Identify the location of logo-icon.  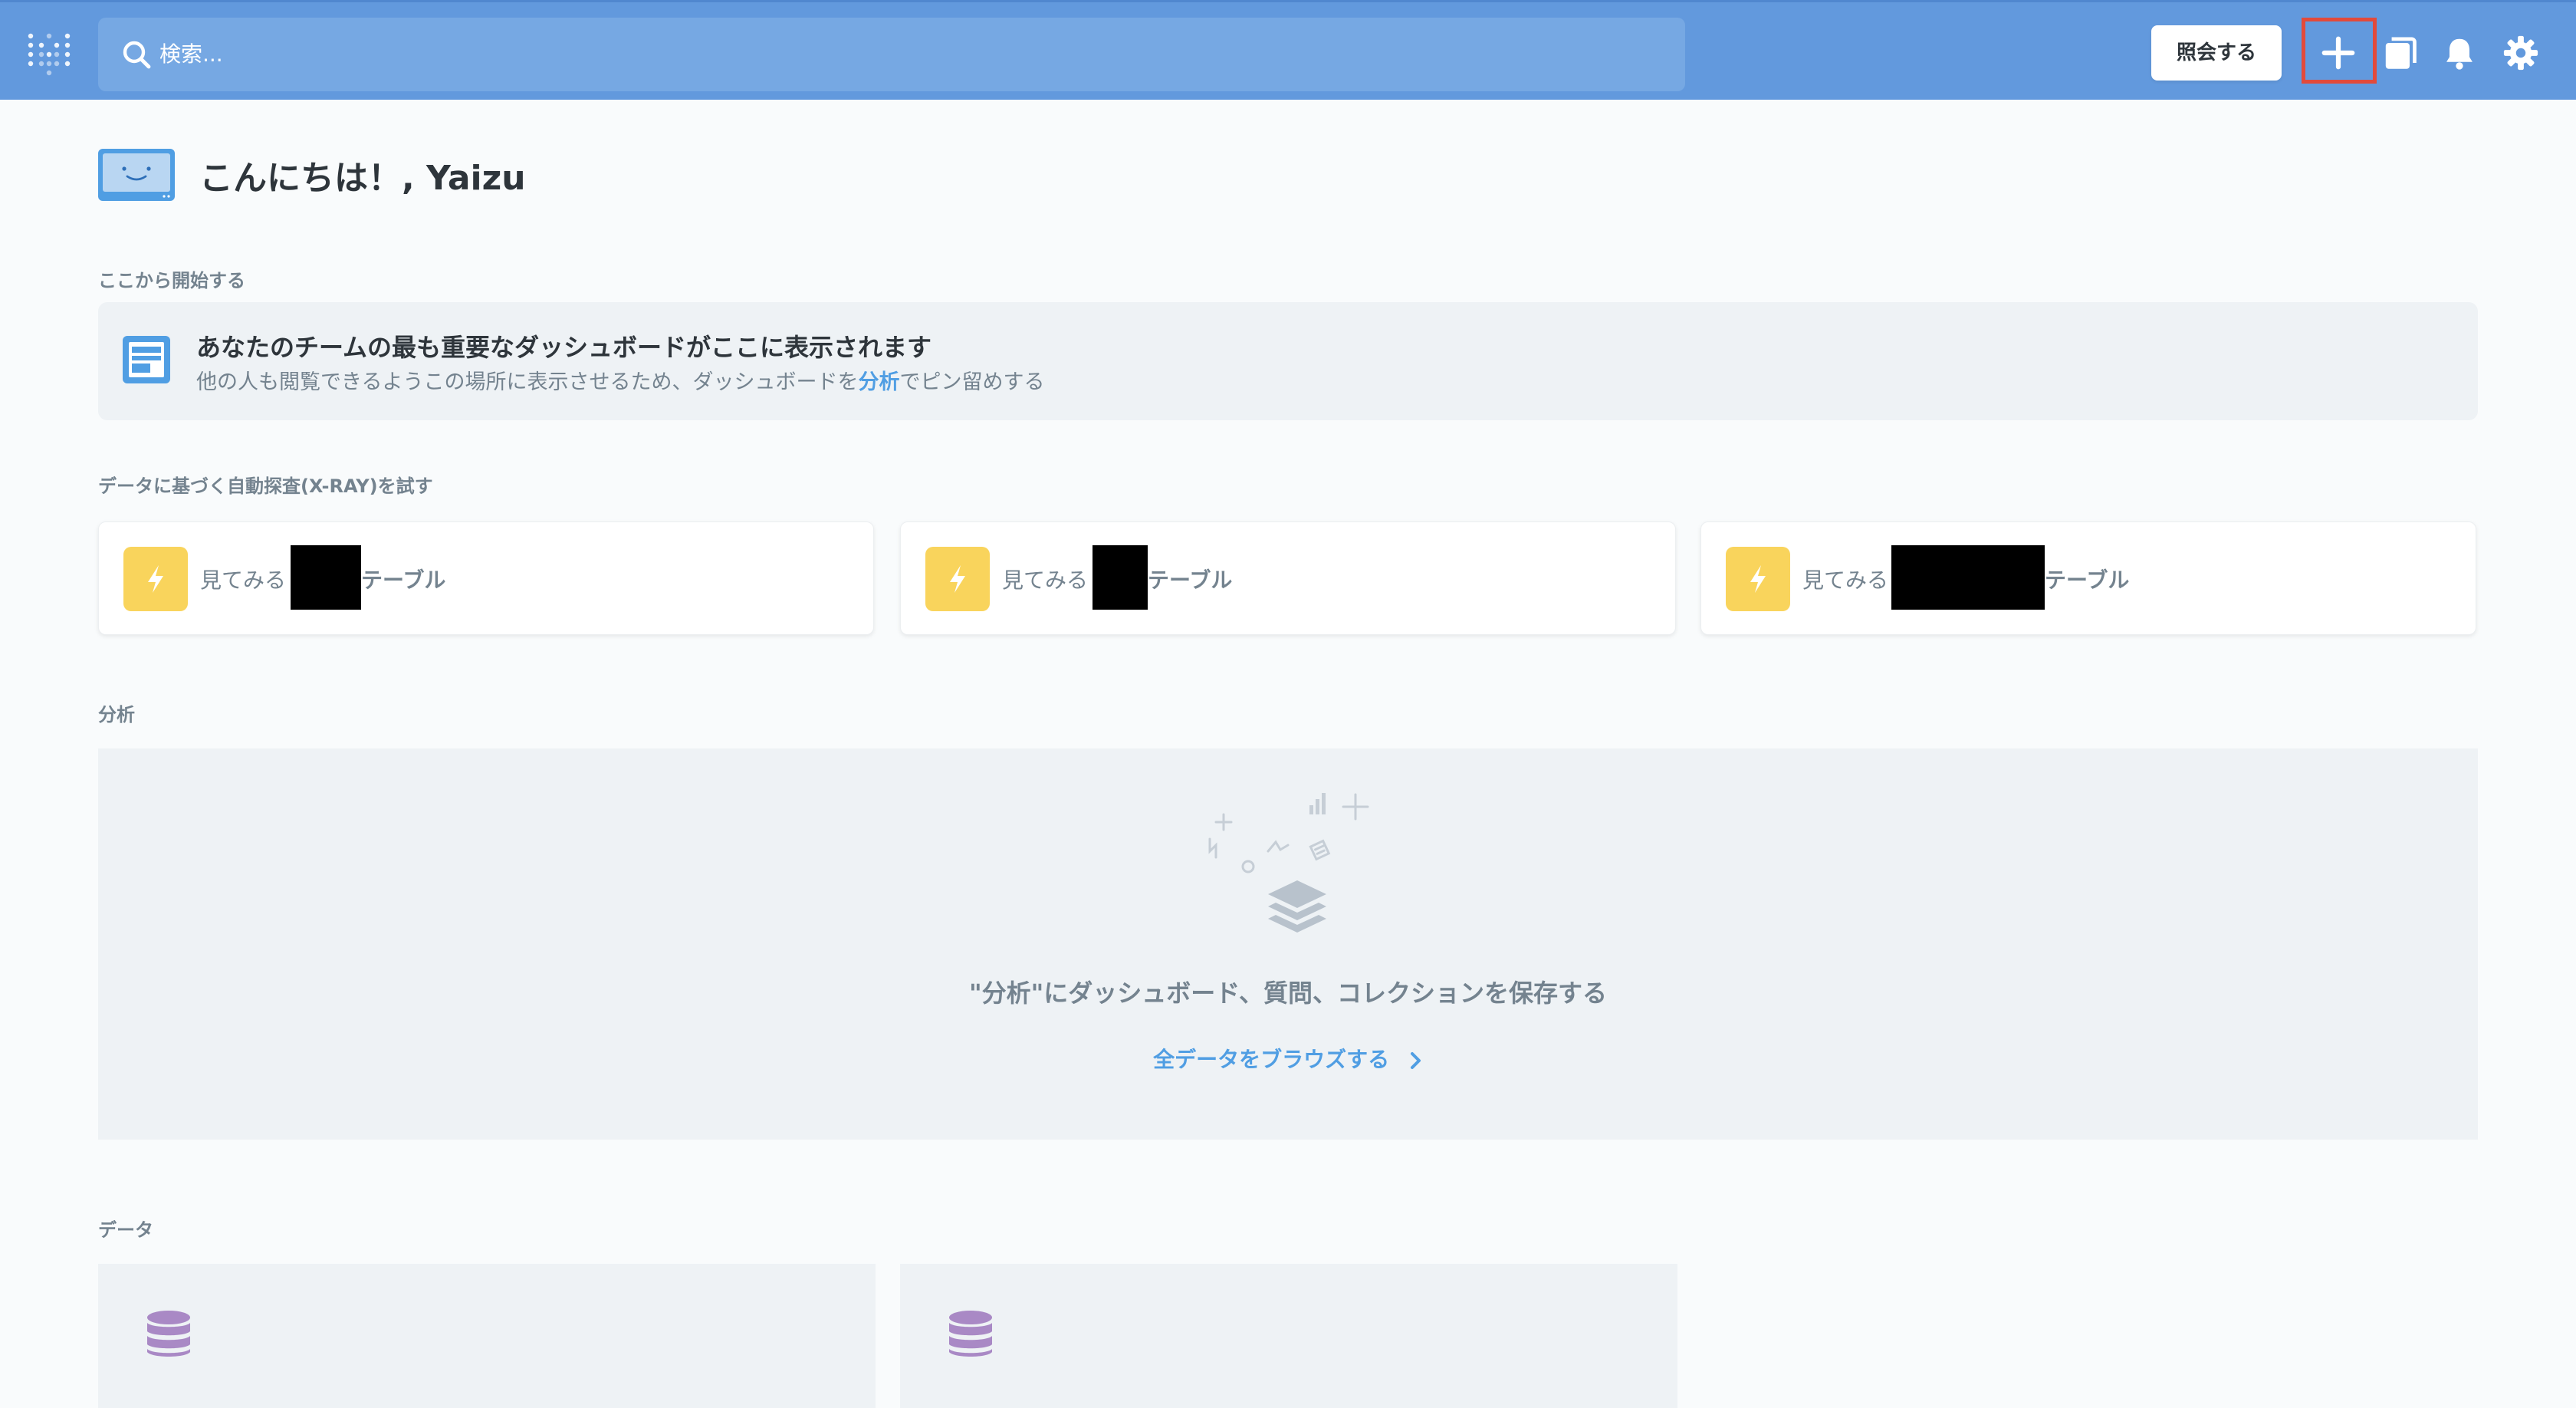
(49, 53).